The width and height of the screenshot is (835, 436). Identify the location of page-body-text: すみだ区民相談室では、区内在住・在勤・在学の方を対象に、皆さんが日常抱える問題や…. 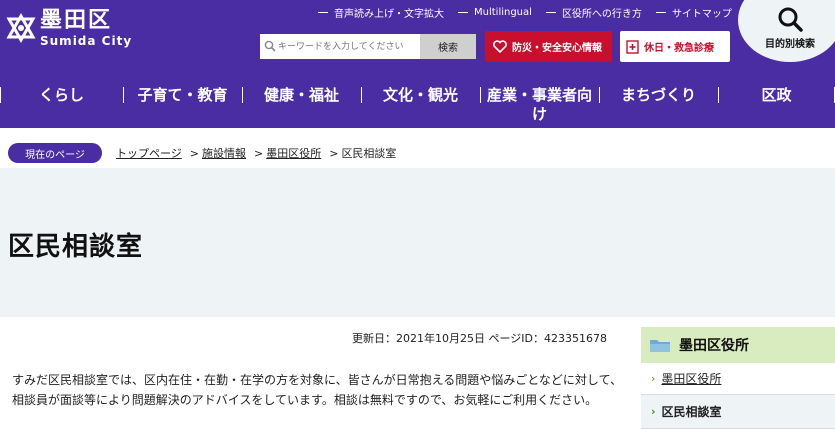
(317, 390).